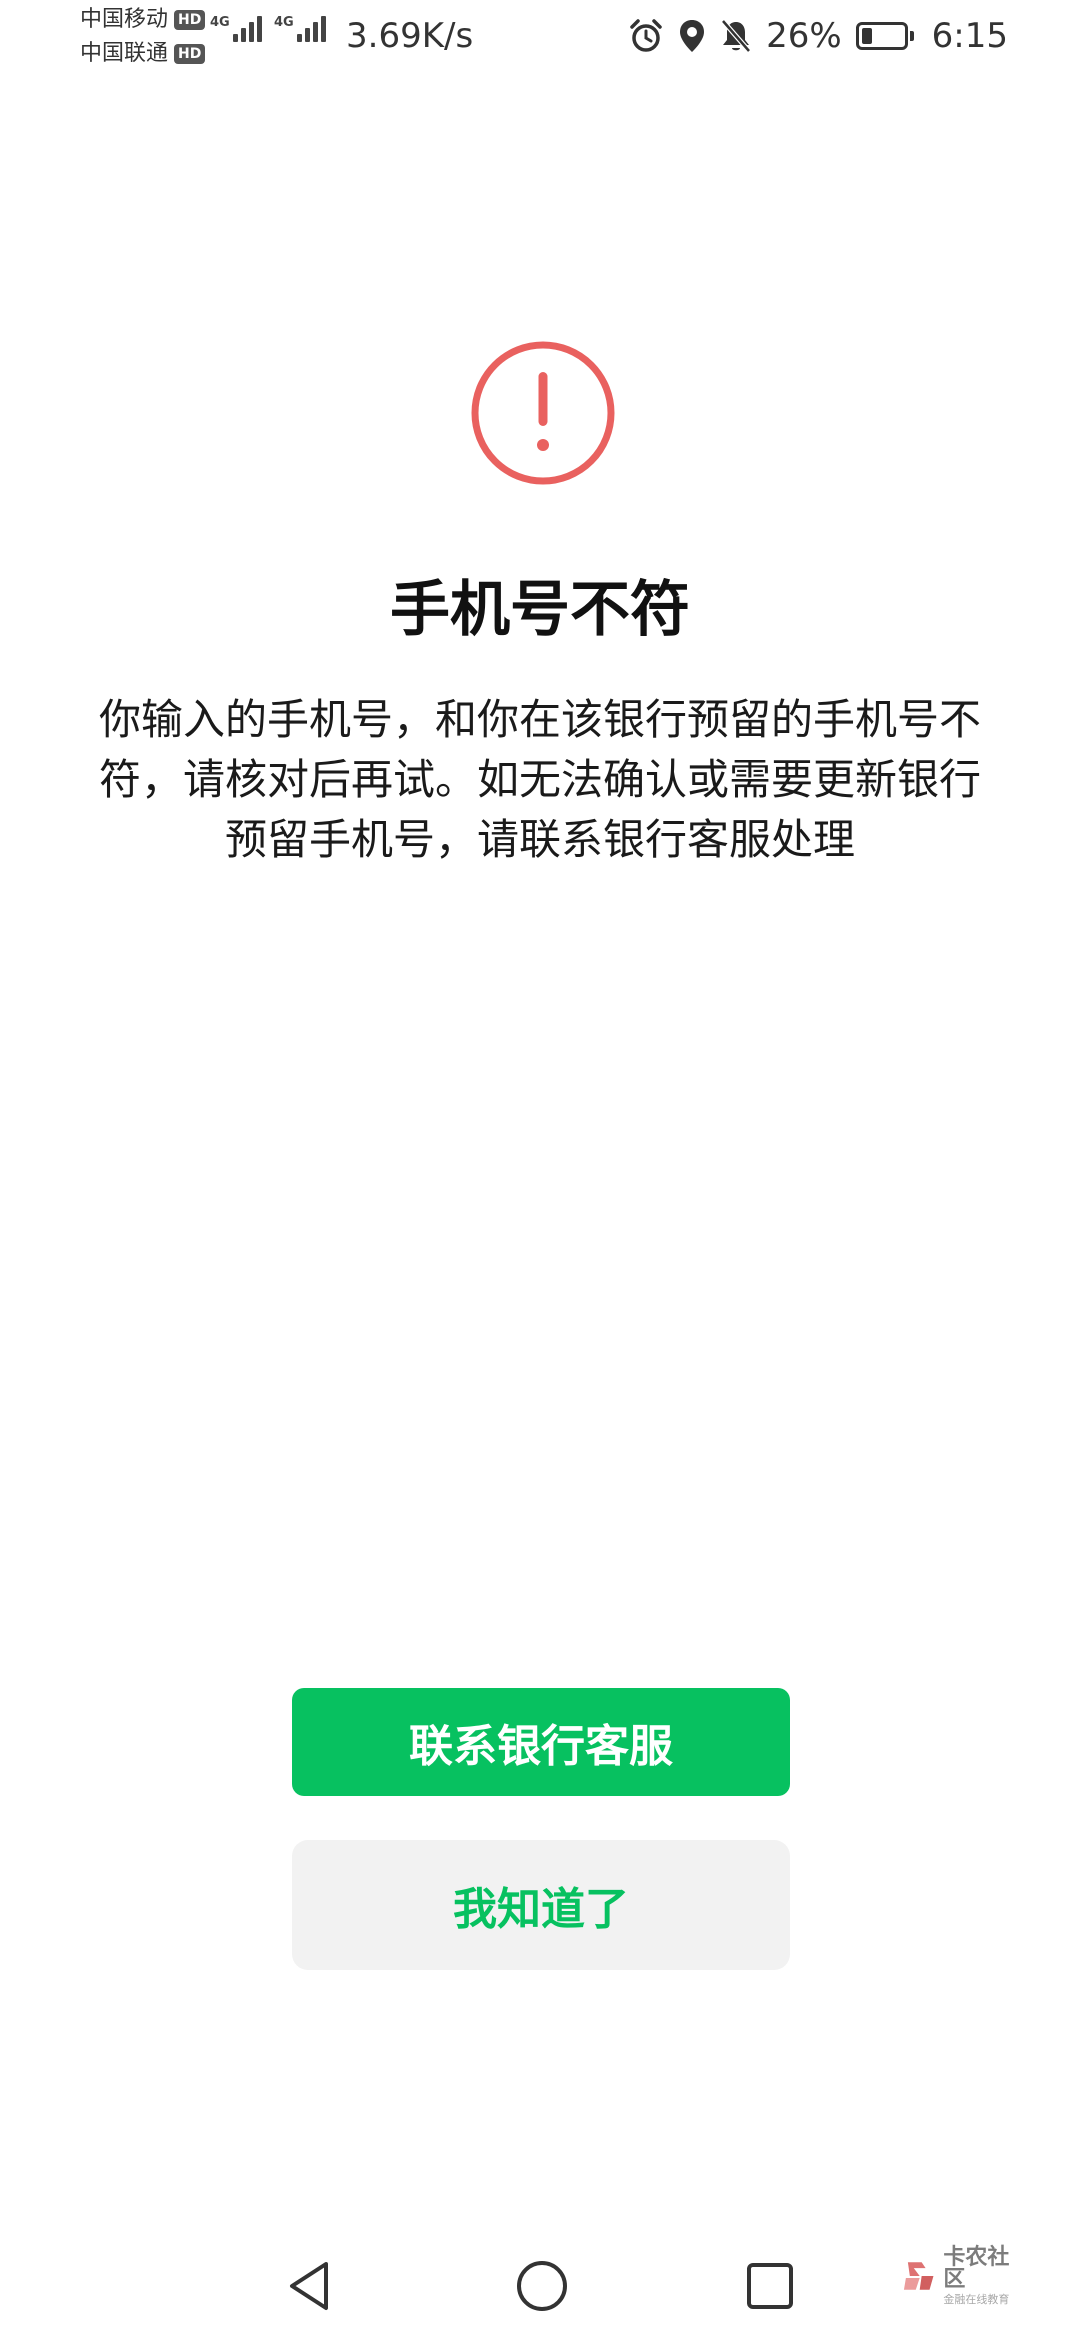  What do you see at coordinates (220, 22) in the screenshot?
I see `signal-network-label-1: 4G` at bounding box center [220, 22].